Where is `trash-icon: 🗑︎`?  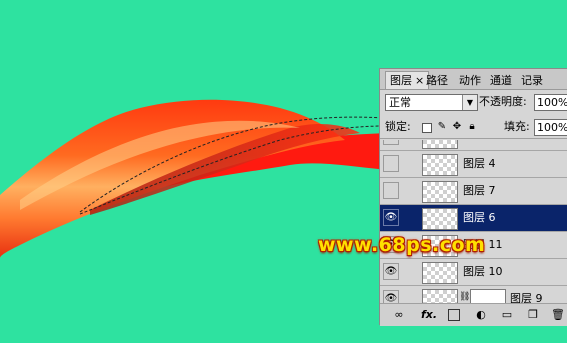
trash-icon: 🗑︎ is located at coordinates (558, 315).